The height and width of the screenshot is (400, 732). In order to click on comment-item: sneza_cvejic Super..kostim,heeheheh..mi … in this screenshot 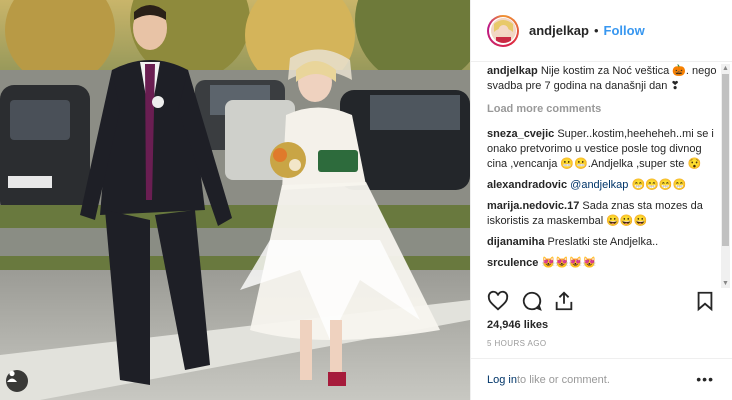, I will do `click(602, 149)`.